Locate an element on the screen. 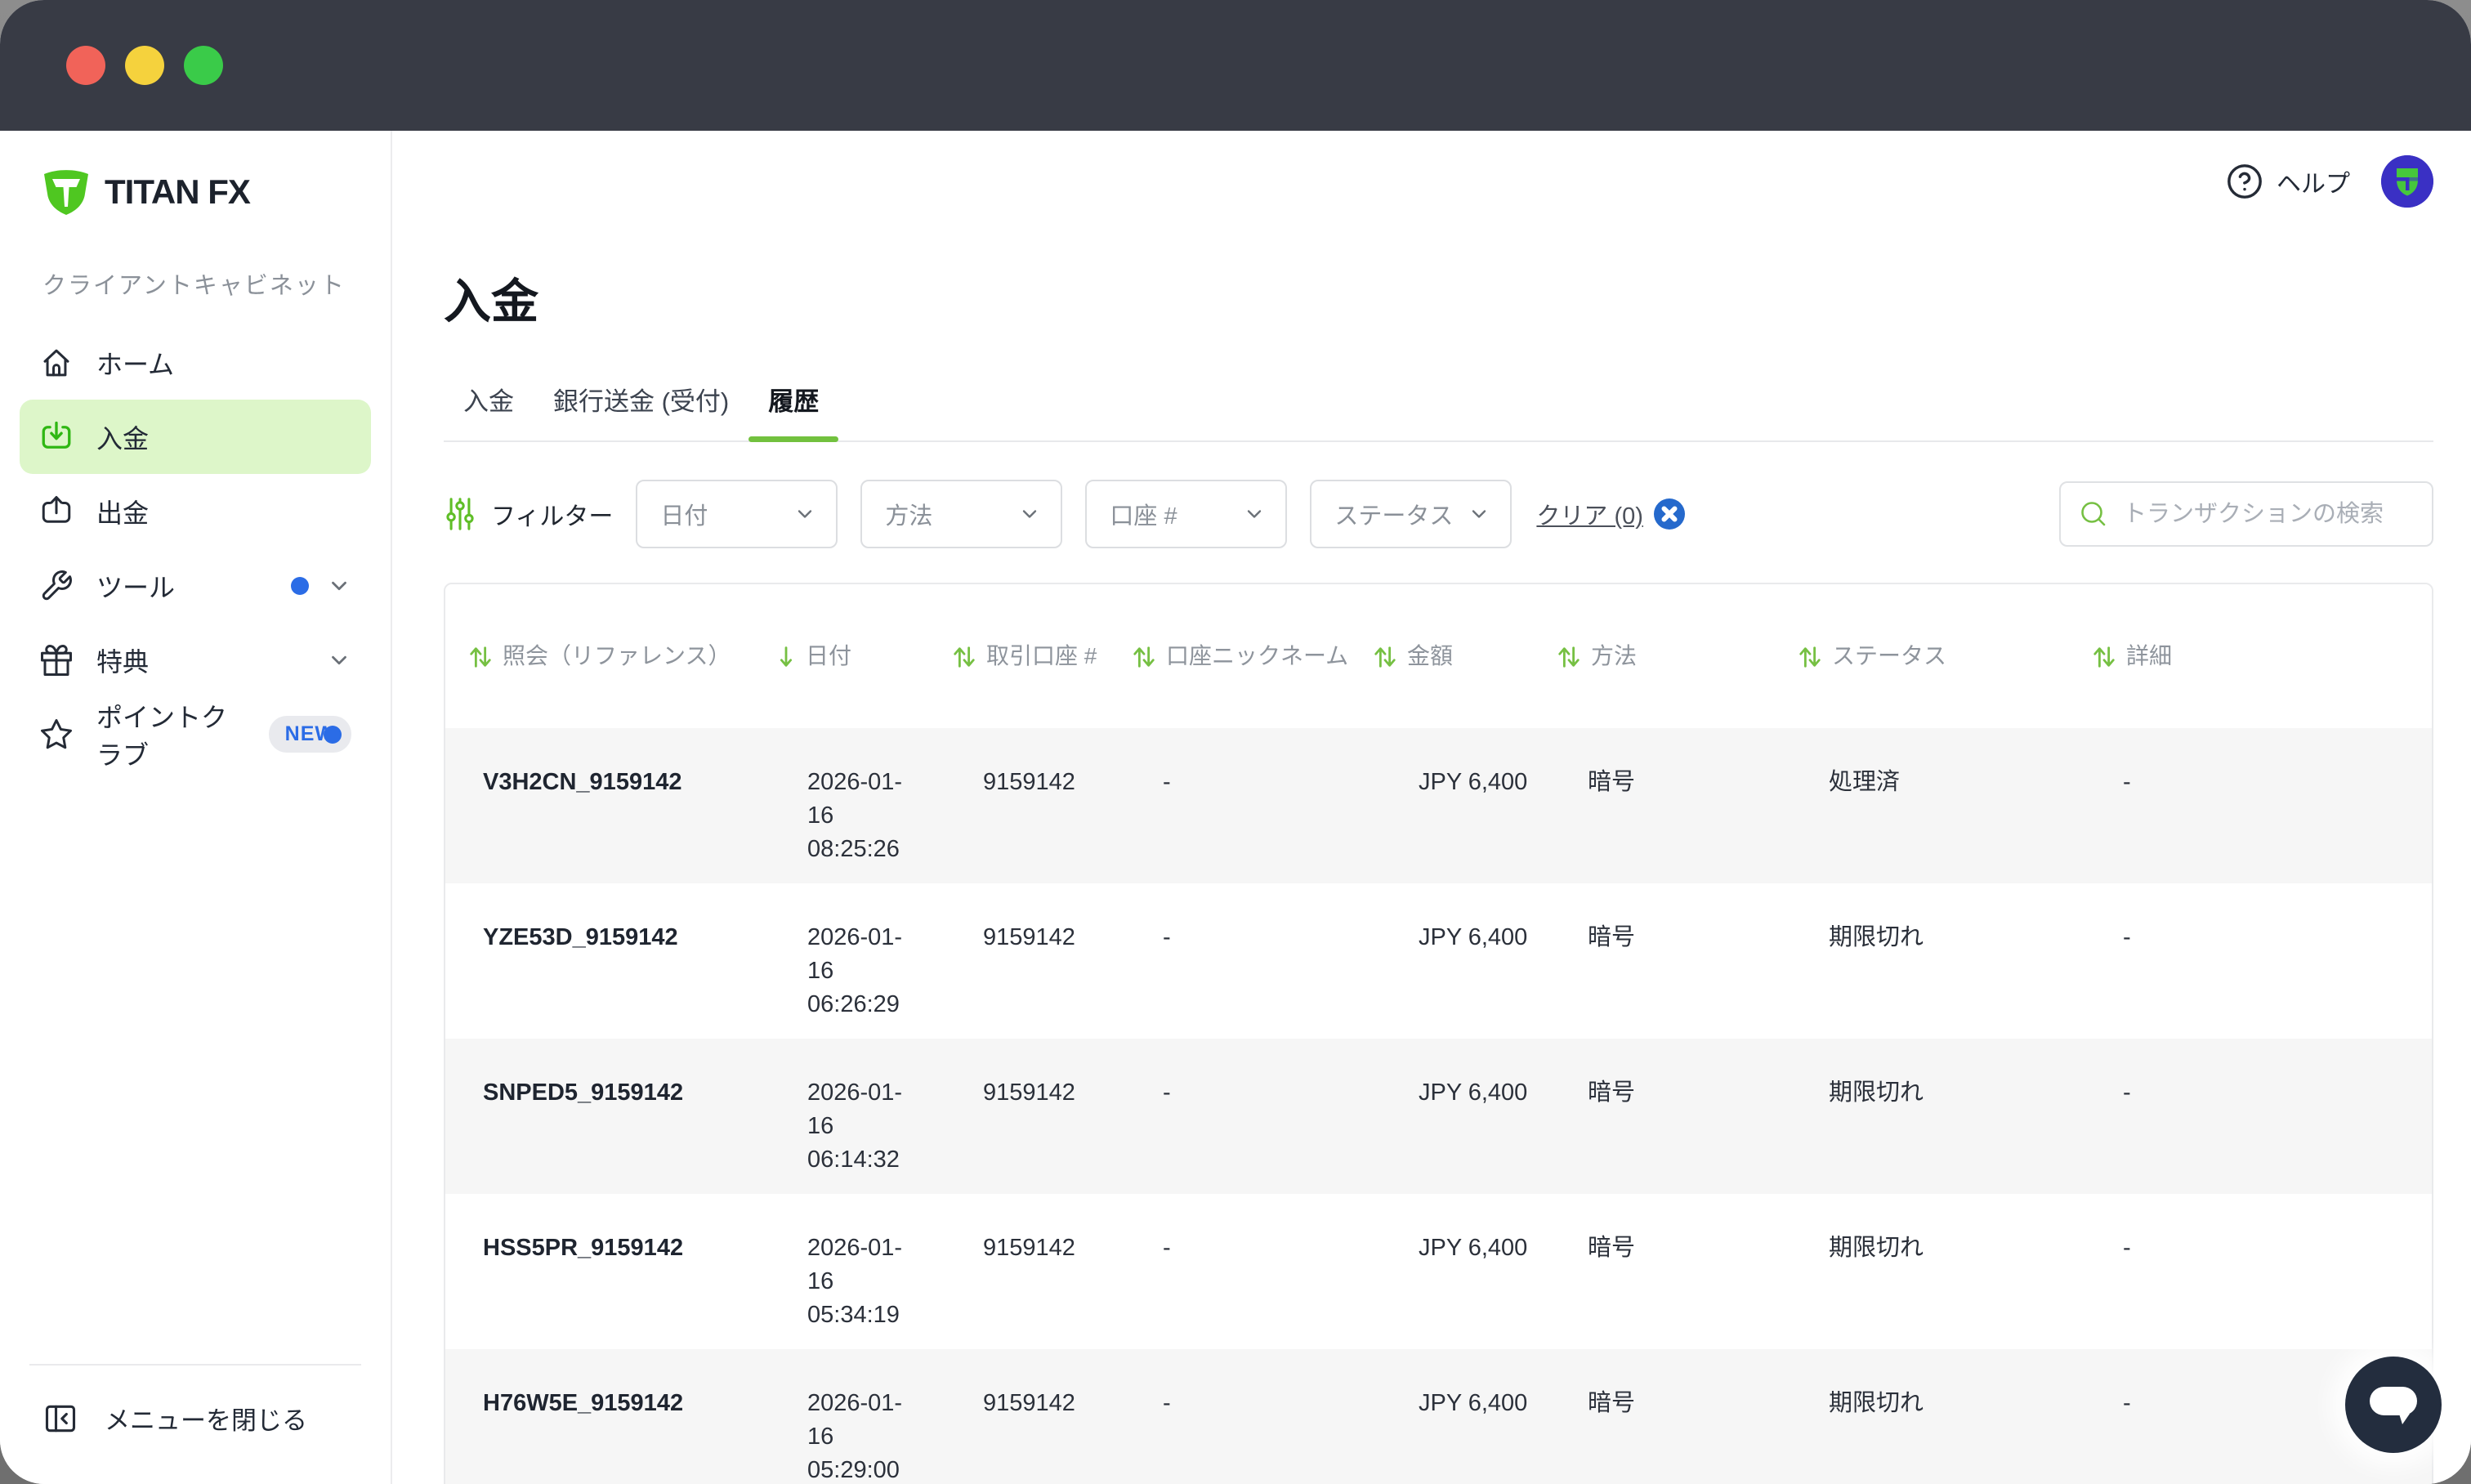 Image resolution: width=2471 pixels, height=1484 pixels. column-header-account-nickname: 口座ニックネーム is located at coordinates (1252, 656).